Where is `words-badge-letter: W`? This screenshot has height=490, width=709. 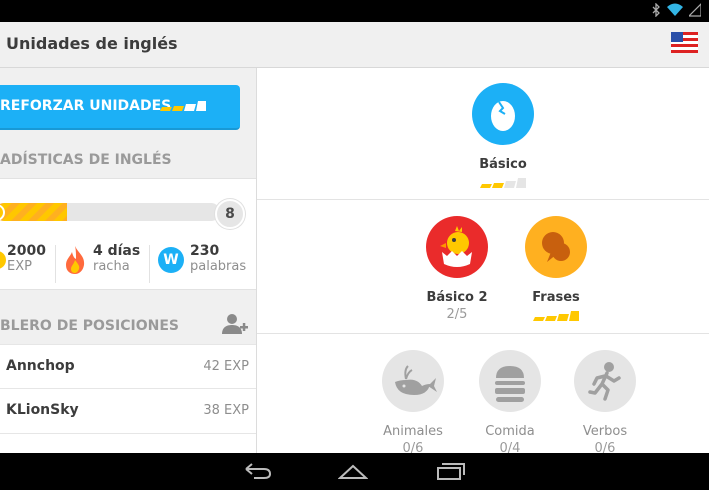
words-badge-letter: W is located at coordinates (171, 260).